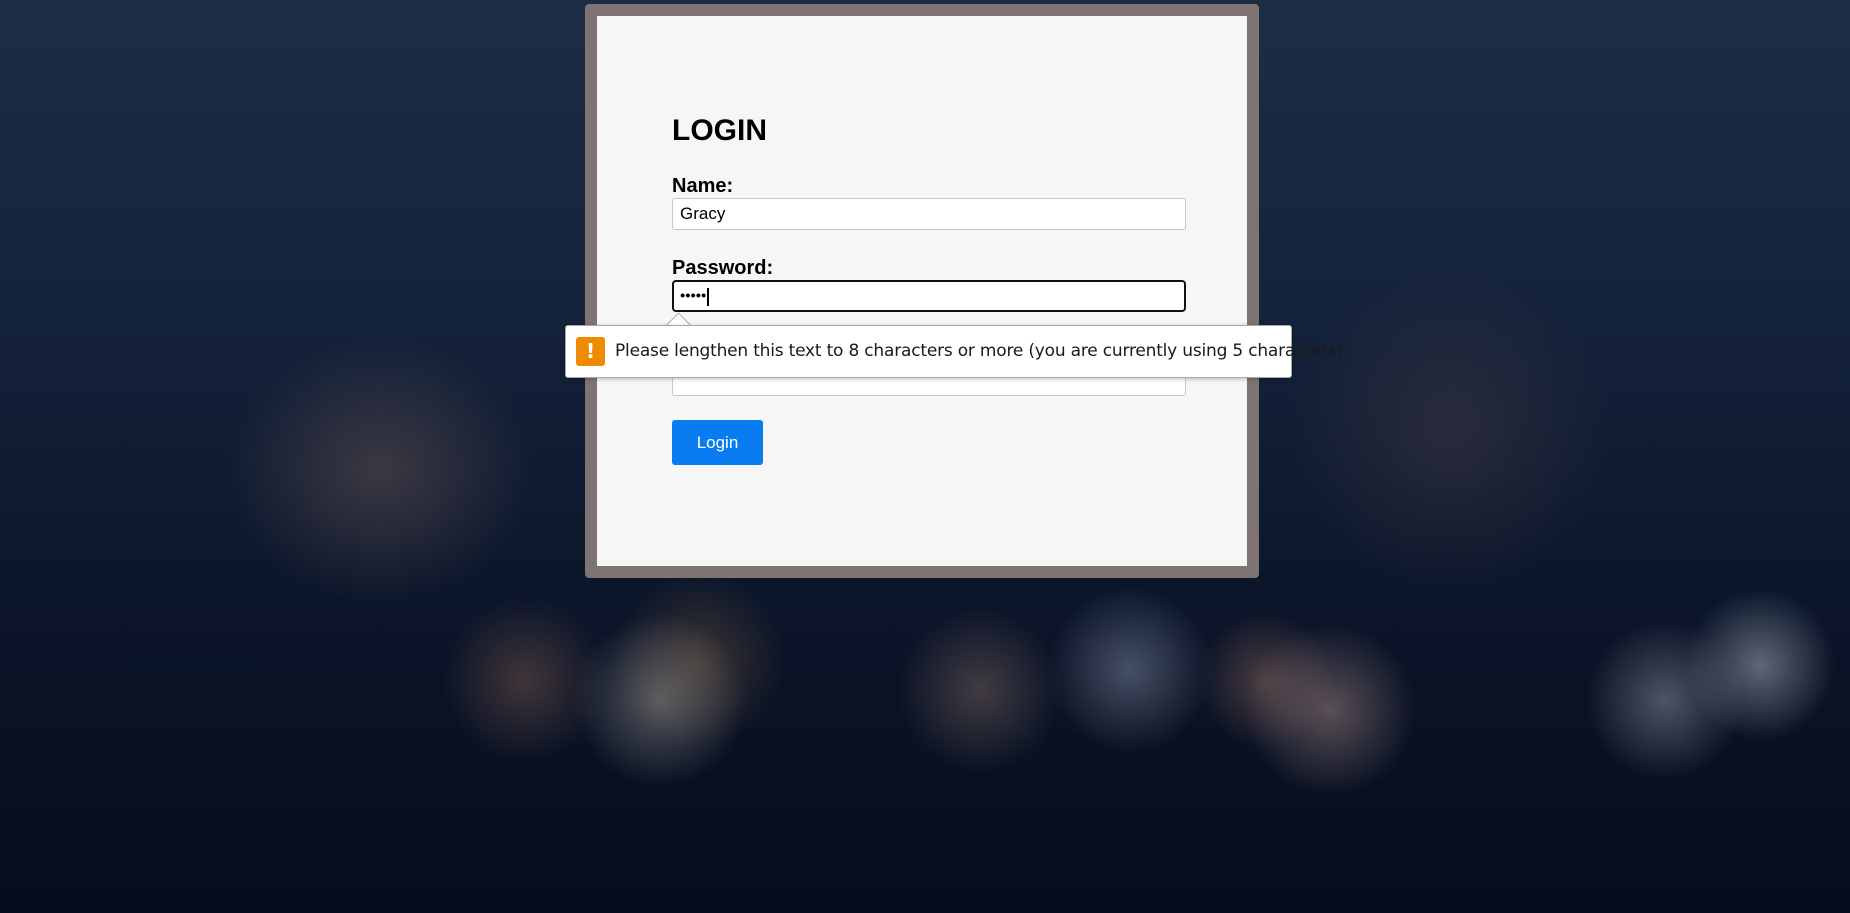  What do you see at coordinates (719, 130) in the screenshot?
I see `page-title: LOGIN` at bounding box center [719, 130].